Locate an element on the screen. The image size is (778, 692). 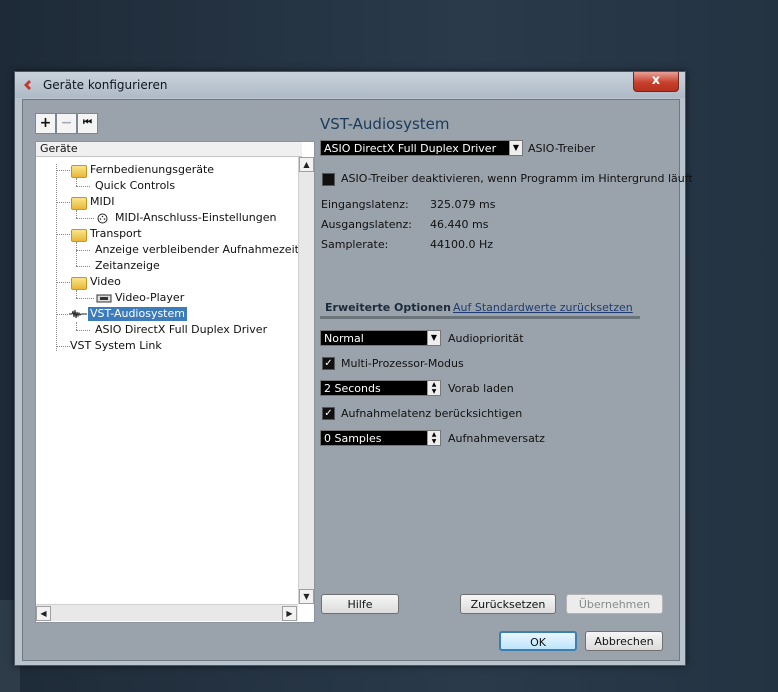
preload-value: 2 Seconds is located at coordinates (352, 388).